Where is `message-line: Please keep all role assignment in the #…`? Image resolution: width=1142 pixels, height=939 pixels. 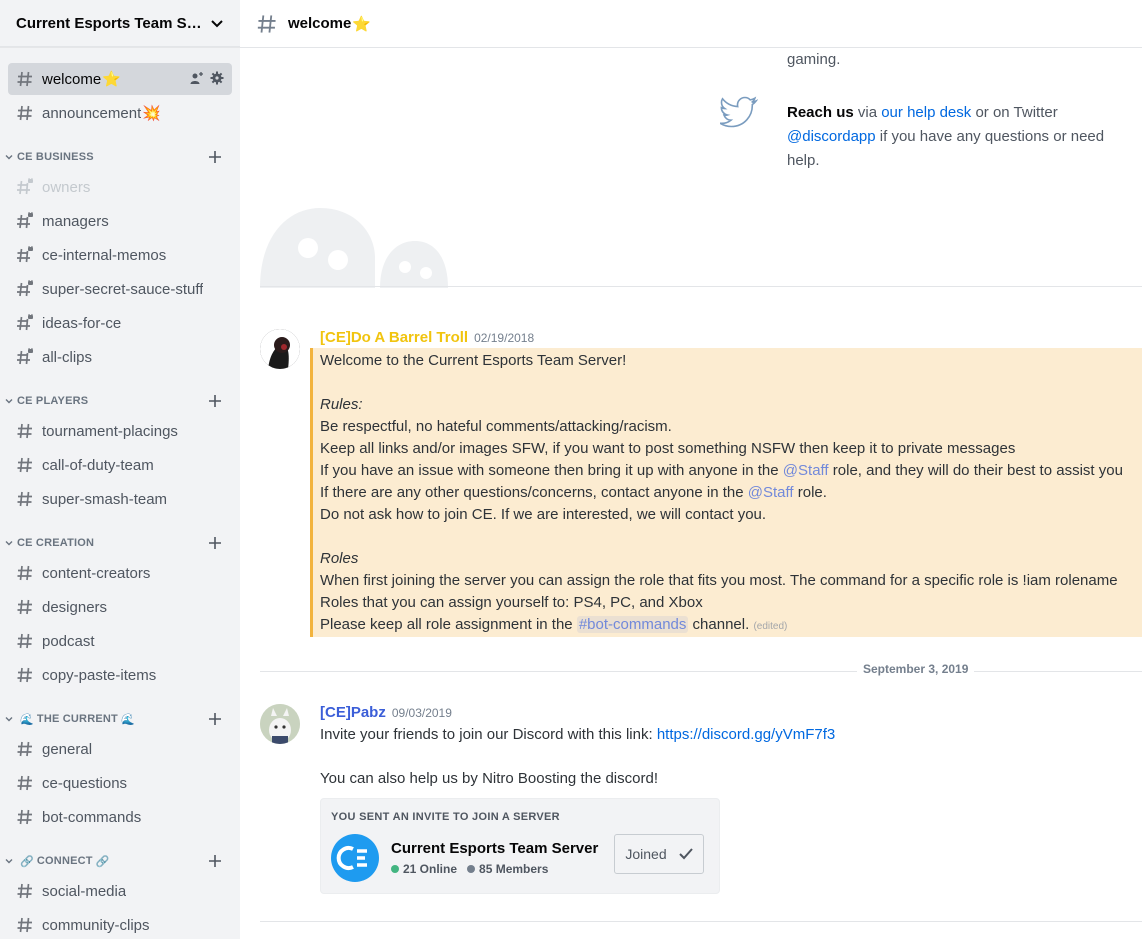 message-line: Please keep all role assignment in the #… is located at coordinates (721, 625).